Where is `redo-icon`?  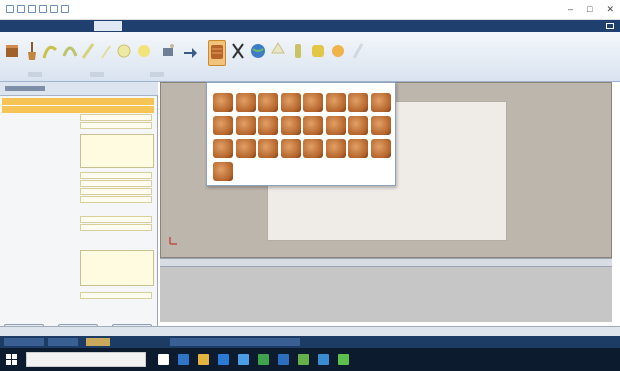 redo-icon is located at coordinates (65, 9).